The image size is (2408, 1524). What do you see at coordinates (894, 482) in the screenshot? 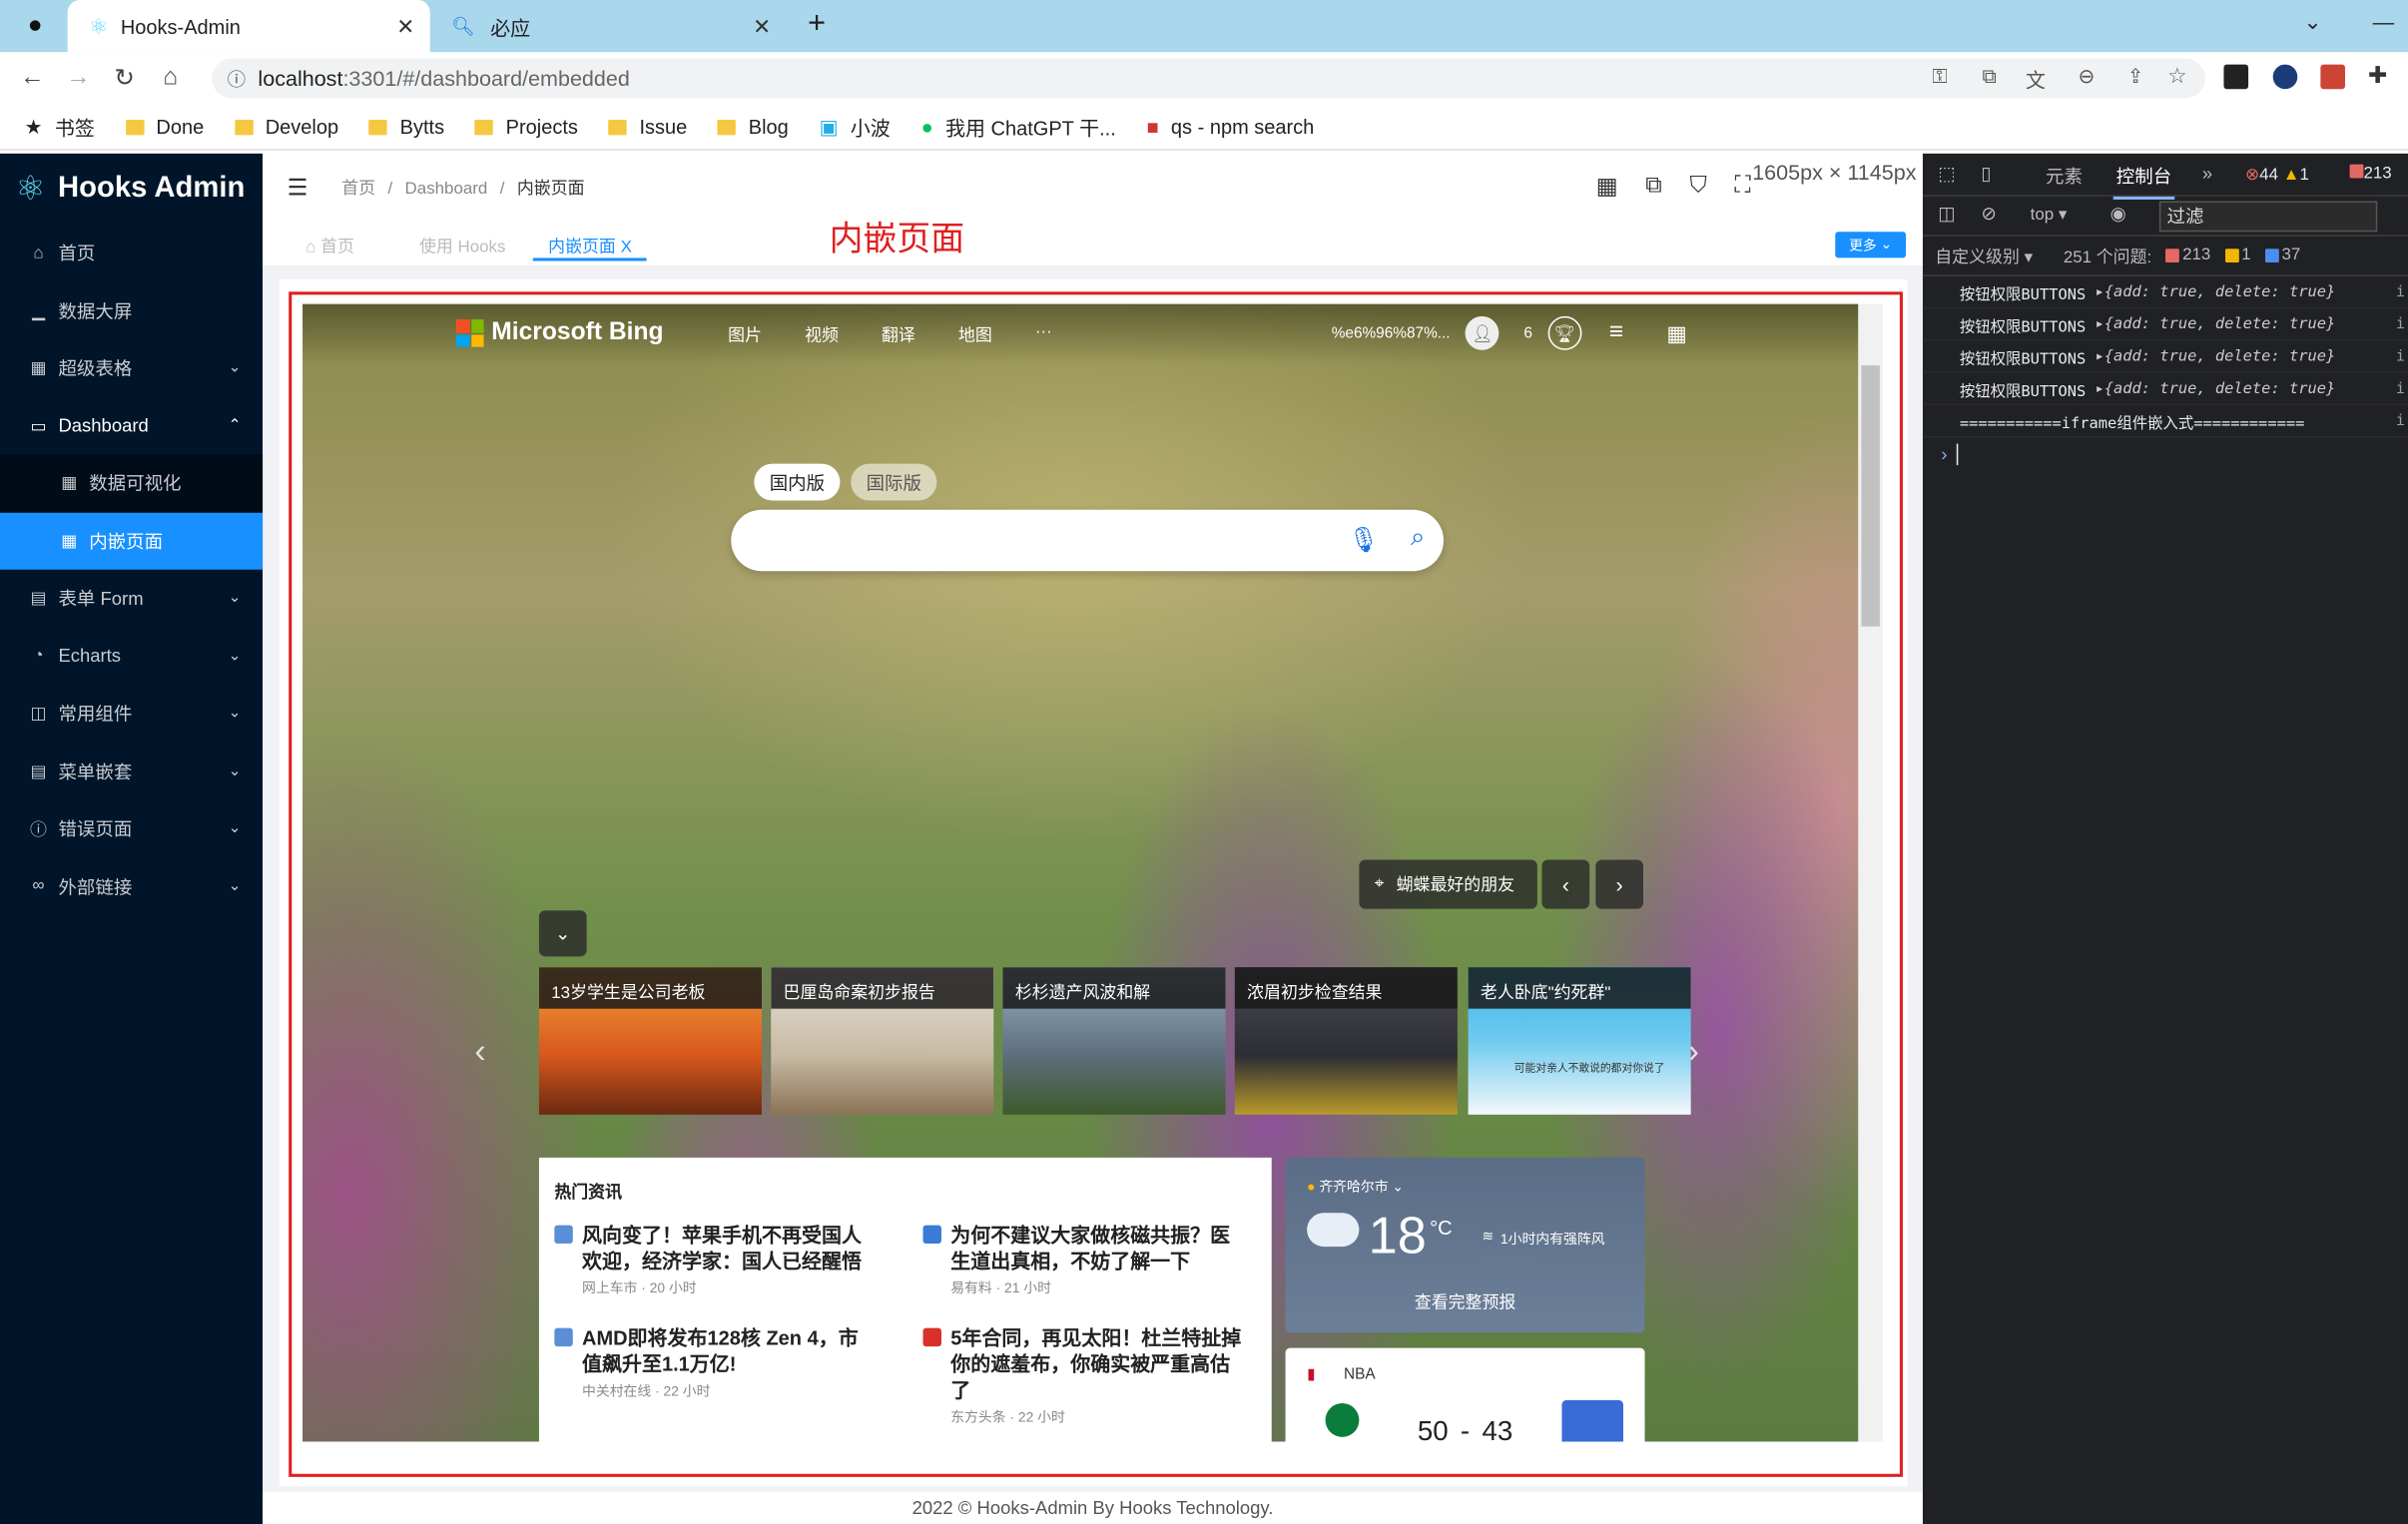
I see `scope-intl-button: 国际版` at bounding box center [894, 482].